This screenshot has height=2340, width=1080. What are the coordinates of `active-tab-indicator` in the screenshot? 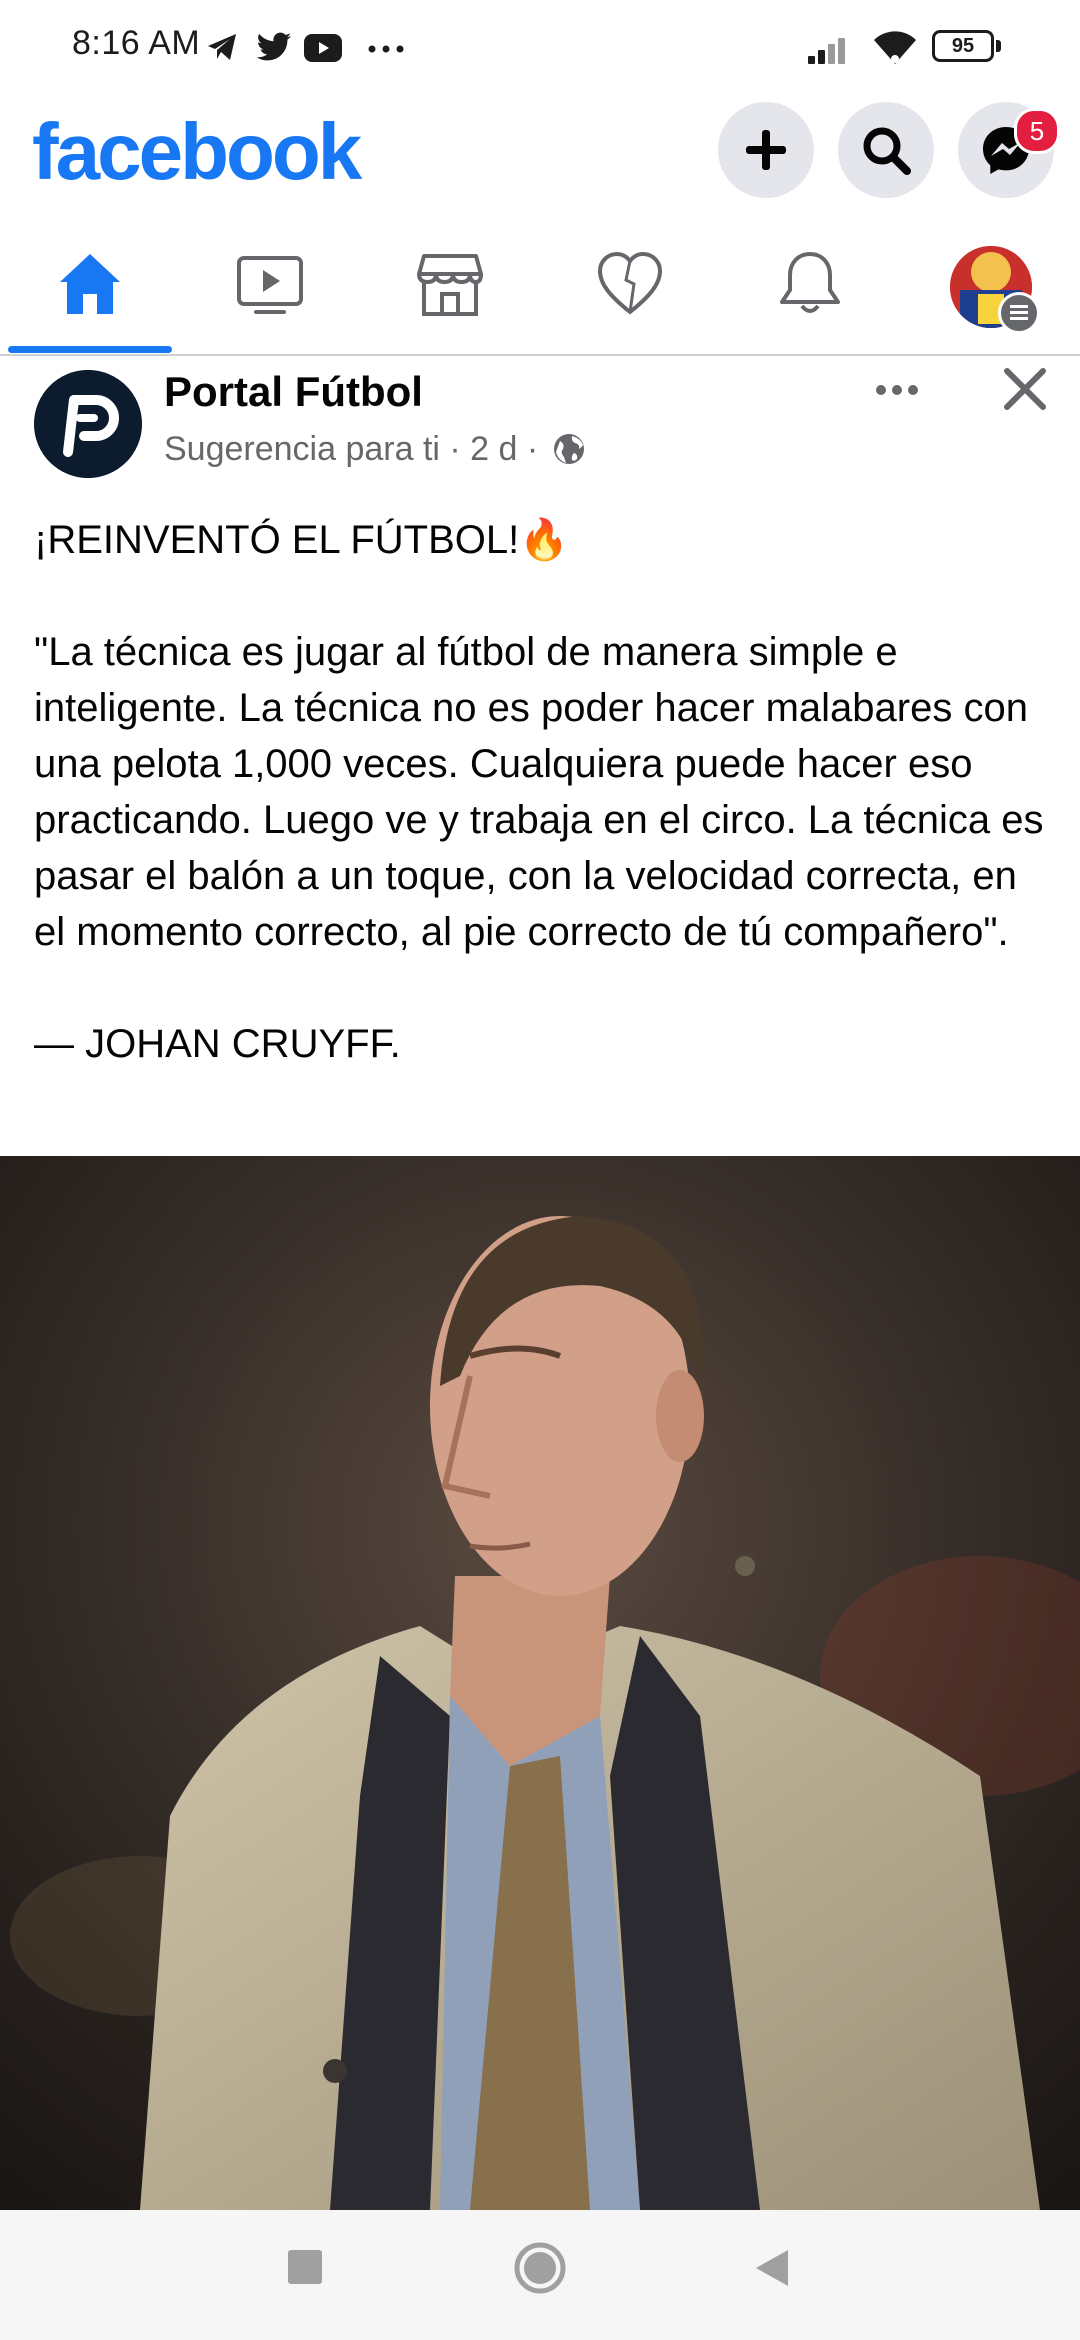 It's located at (90, 349).